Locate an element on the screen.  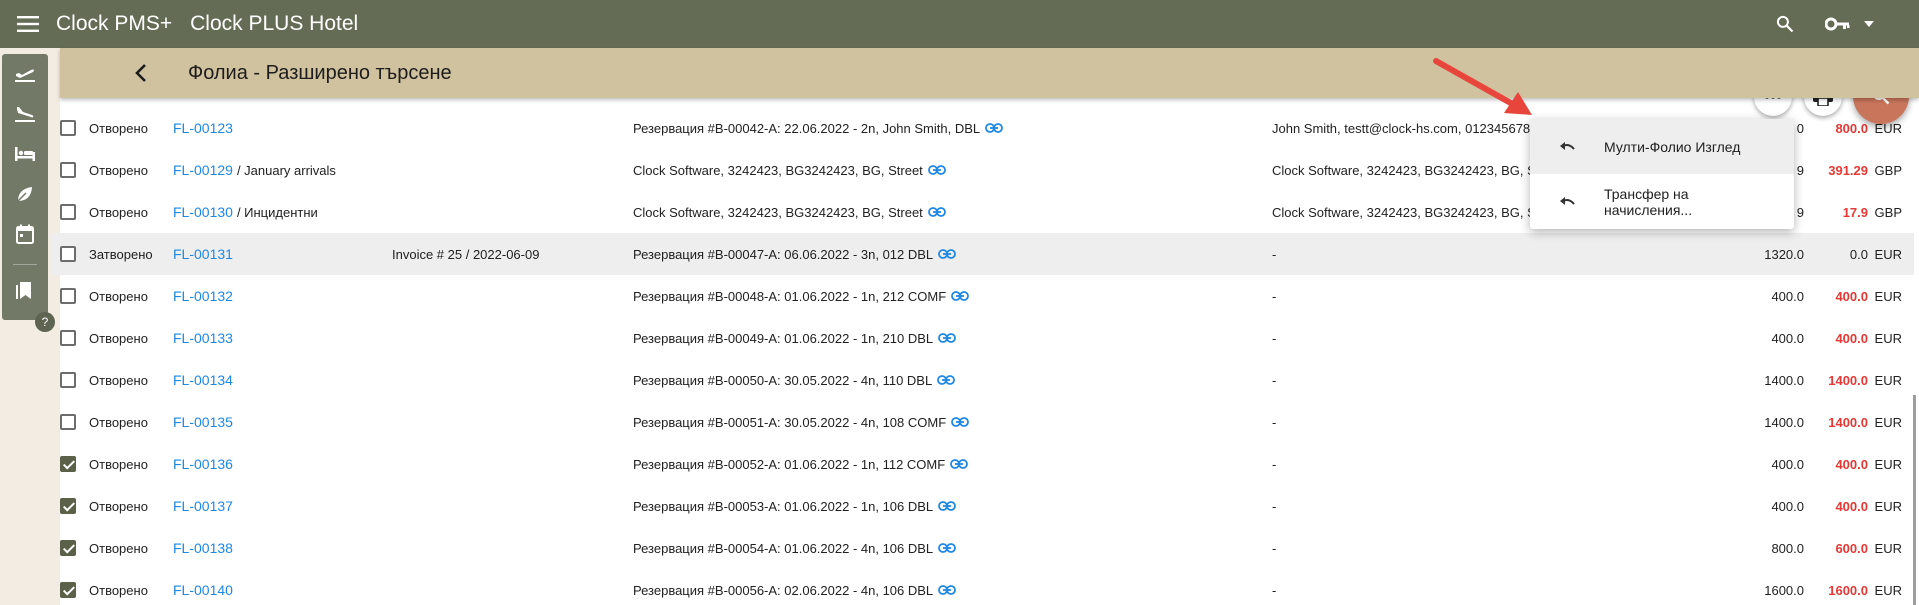
folio-number-link: FL-00123 is located at coordinates (203, 128).